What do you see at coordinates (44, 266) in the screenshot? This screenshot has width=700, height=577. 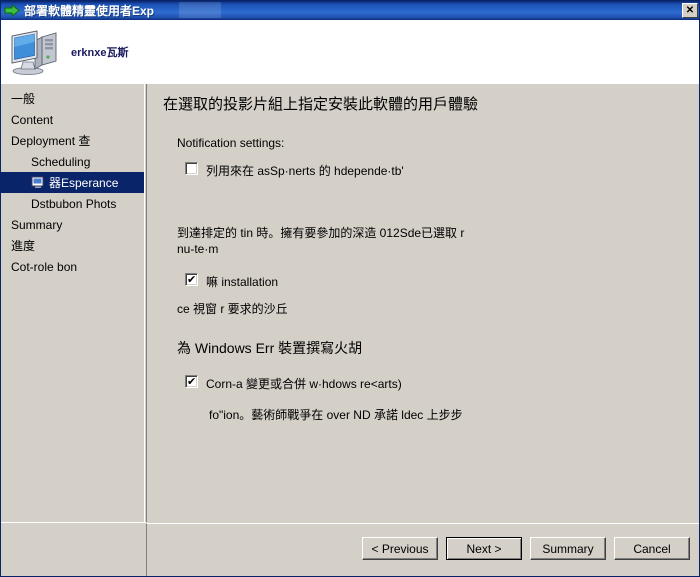 I see `sidebar-item-label: Cot-role bon` at bounding box center [44, 266].